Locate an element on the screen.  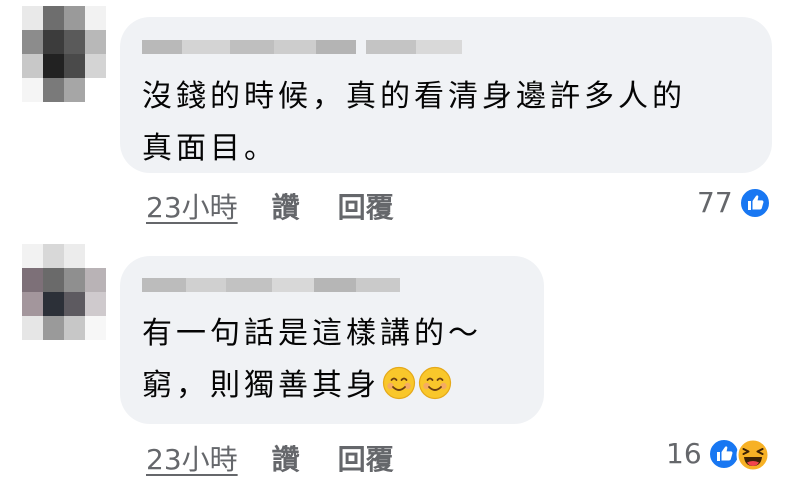
comment-text: 沒錢的時候，真的看清身邊許多人的 真面目。 is located at coordinates (414, 122).